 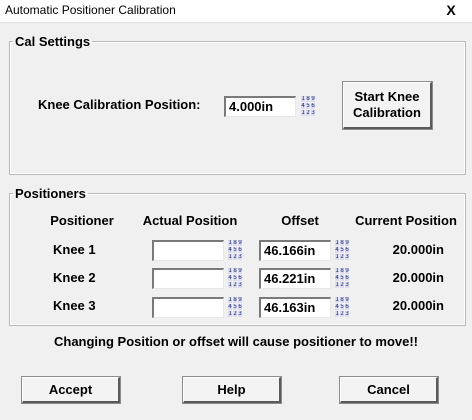 I want to click on cal-settings-legend: Cal Settings, so click(x=53, y=41).